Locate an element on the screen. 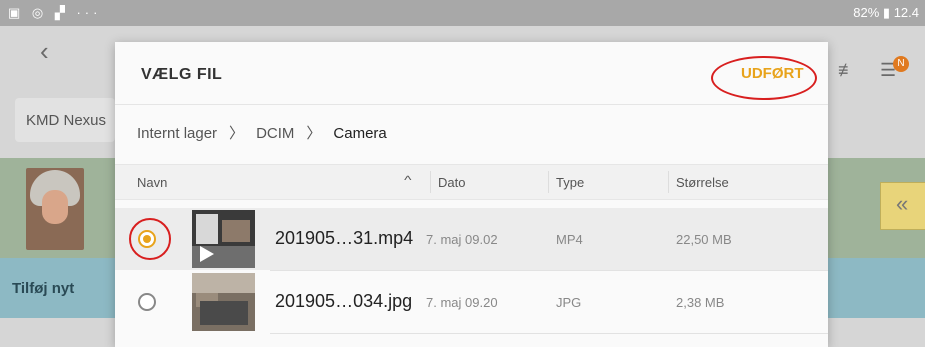 The height and width of the screenshot is (347, 925). file-type: JPG is located at coordinates (569, 302).